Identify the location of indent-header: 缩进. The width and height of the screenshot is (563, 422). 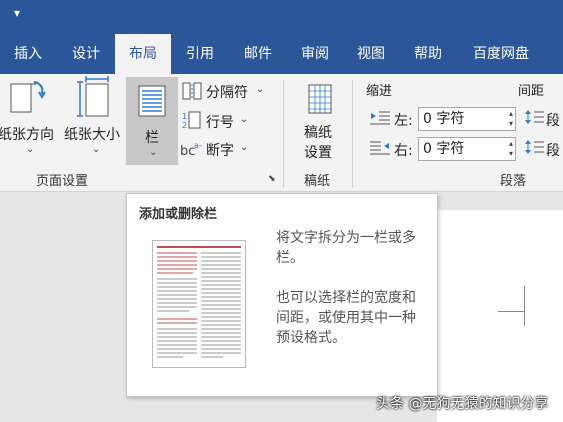
(379, 91).